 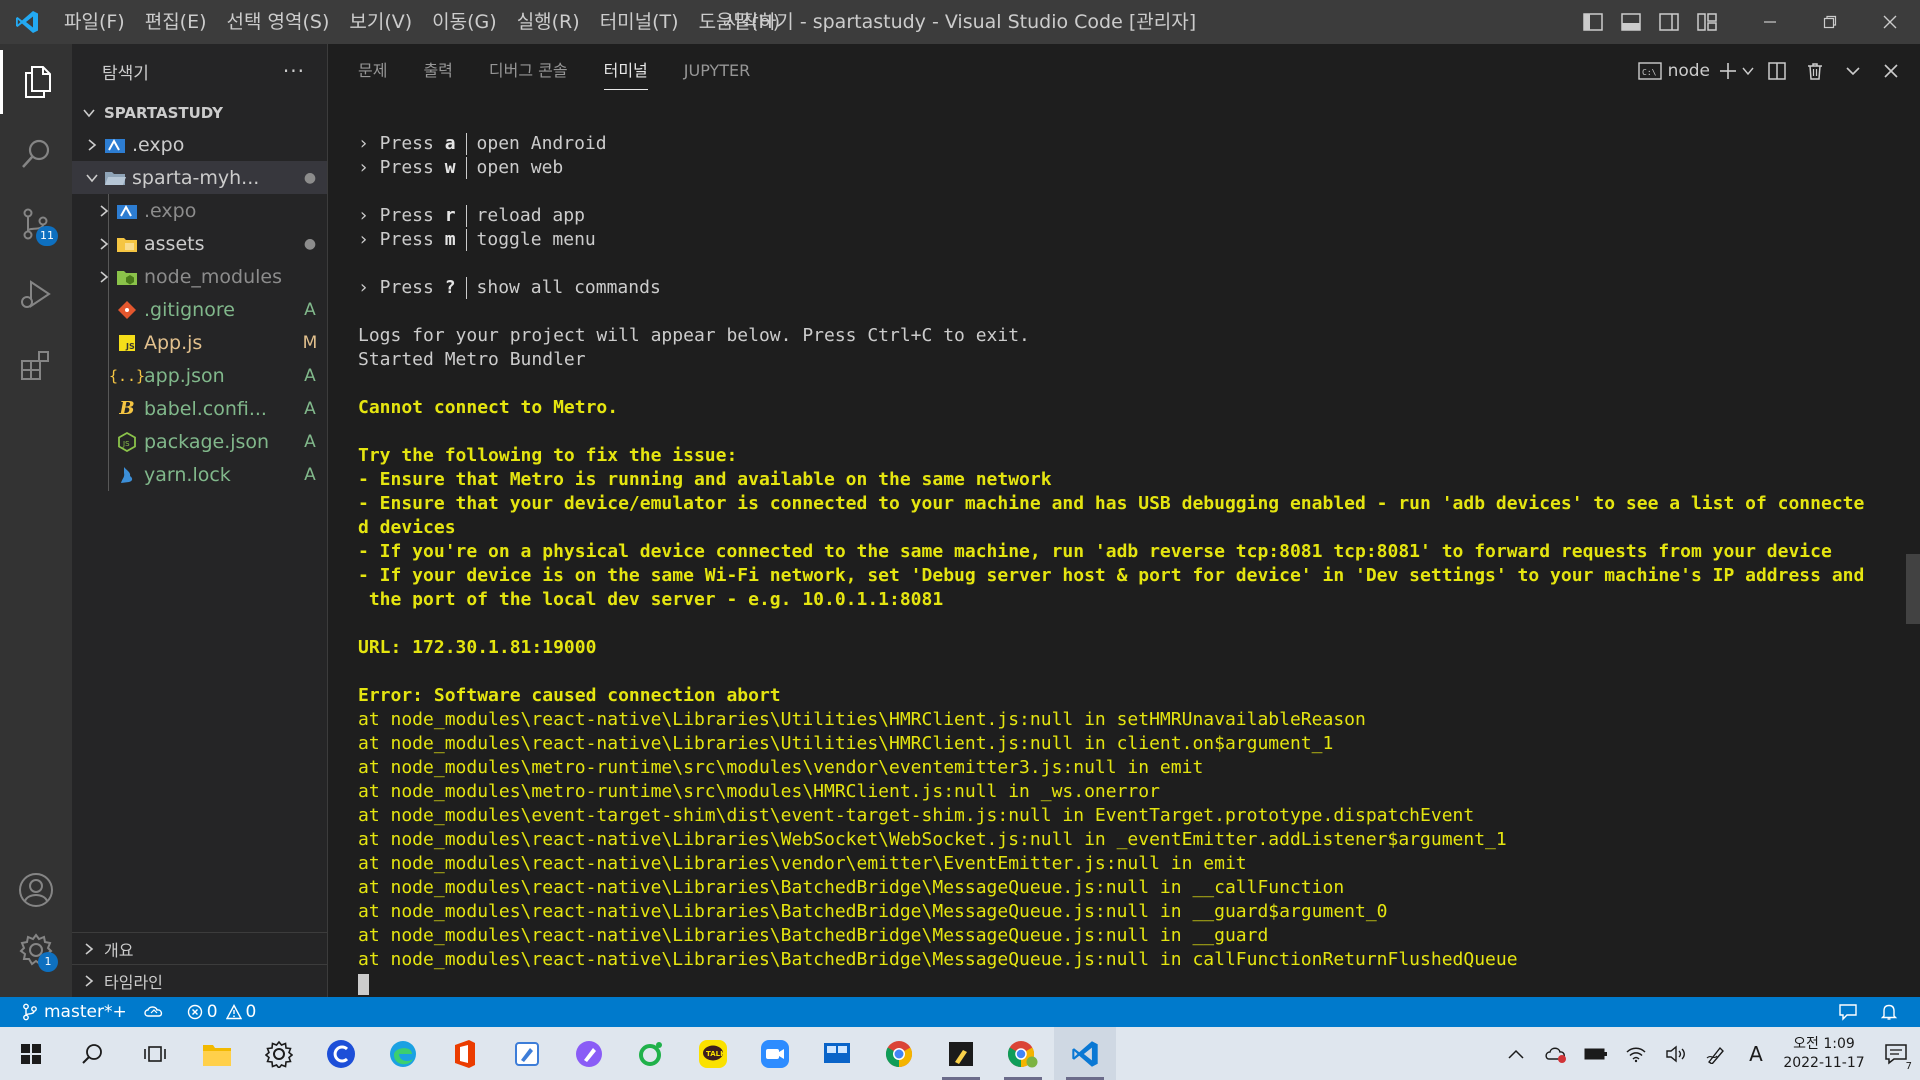 I want to click on terminal-key: a, so click(x=450, y=143).